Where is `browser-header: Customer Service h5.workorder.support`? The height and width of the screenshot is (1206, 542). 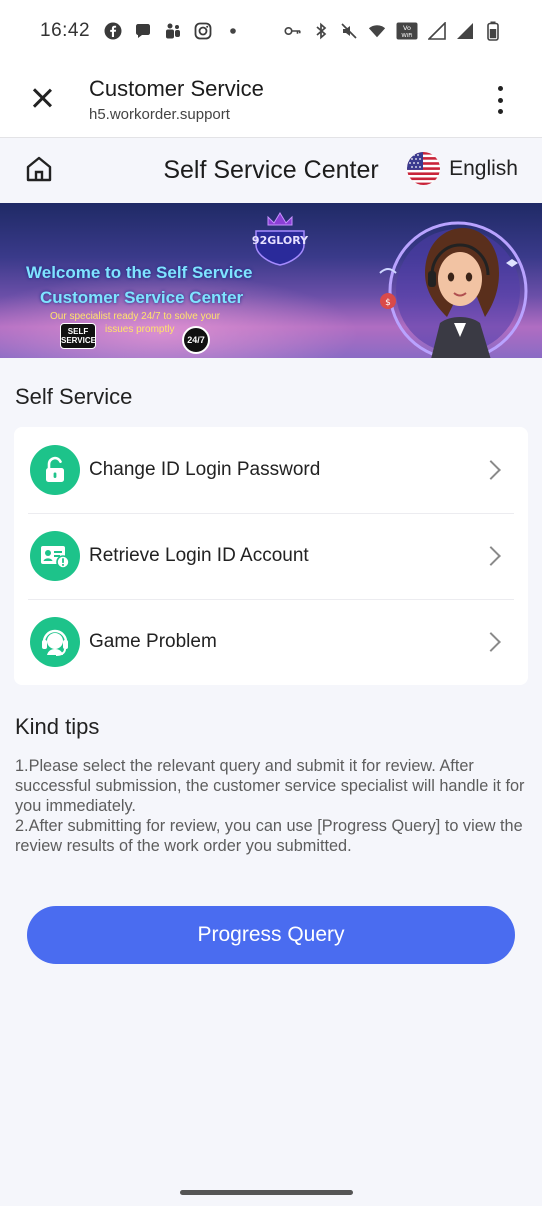
browser-header: Customer Service h5.workorder.support is located at coordinates (271, 100).